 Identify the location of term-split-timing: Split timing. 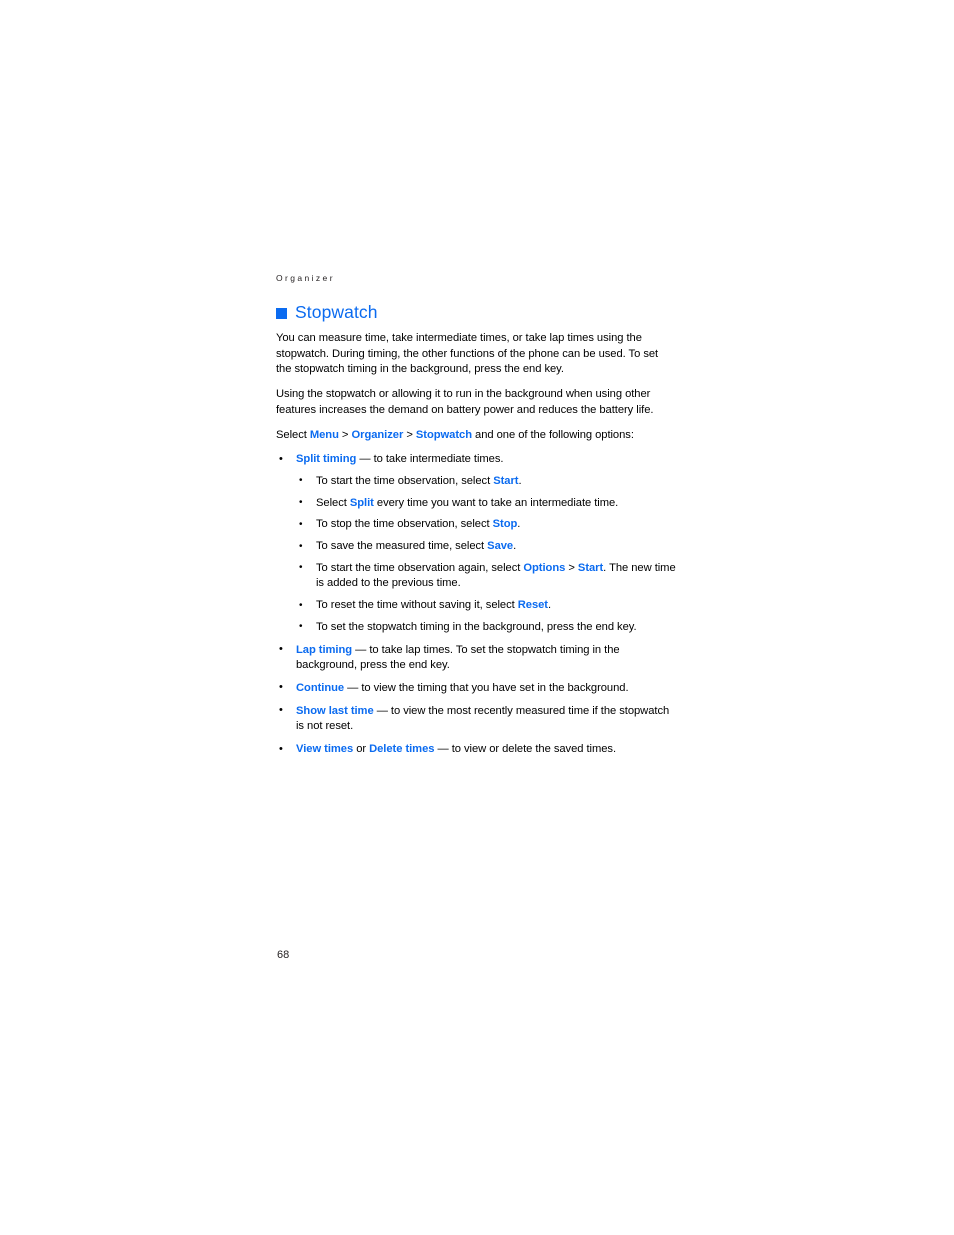
(326, 459).